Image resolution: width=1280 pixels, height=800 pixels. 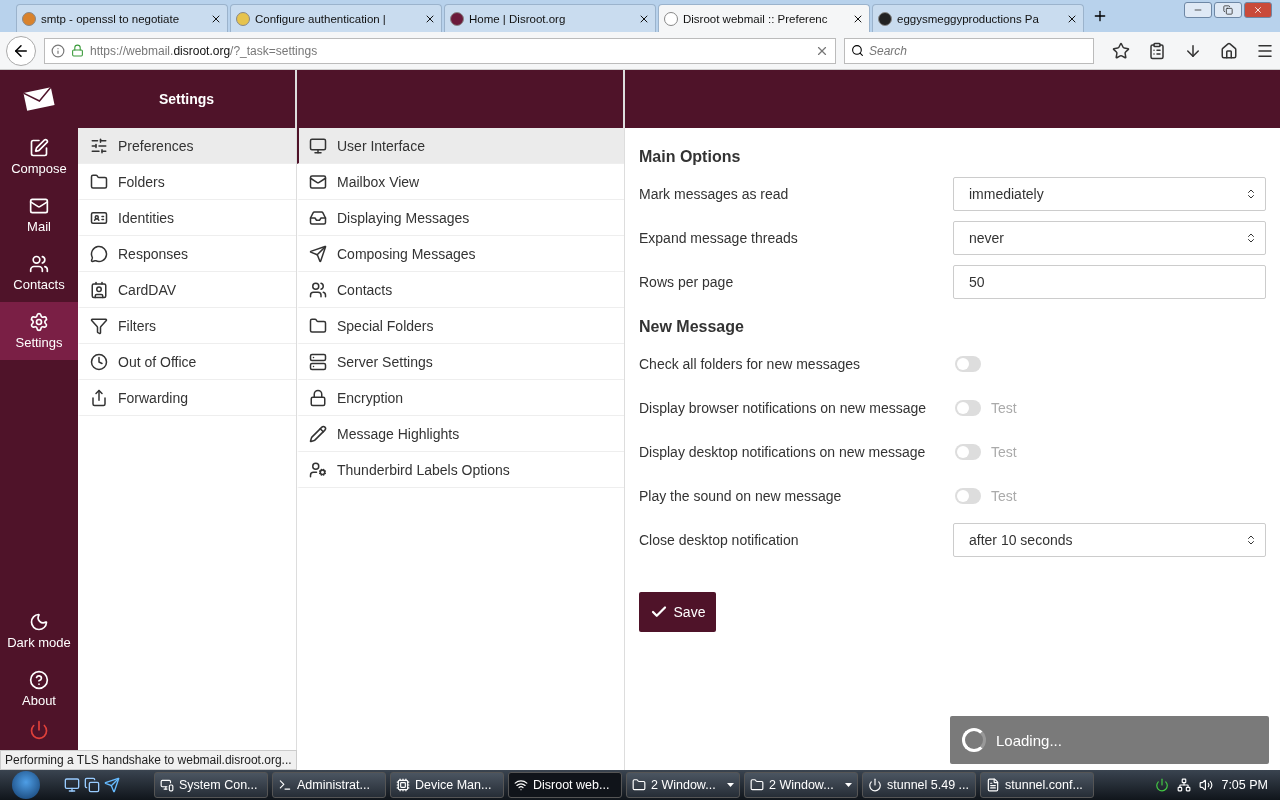 What do you see at coordinates (857, 50) in the screenshot?
I see `search-icon` at bounding box center [857, 50].